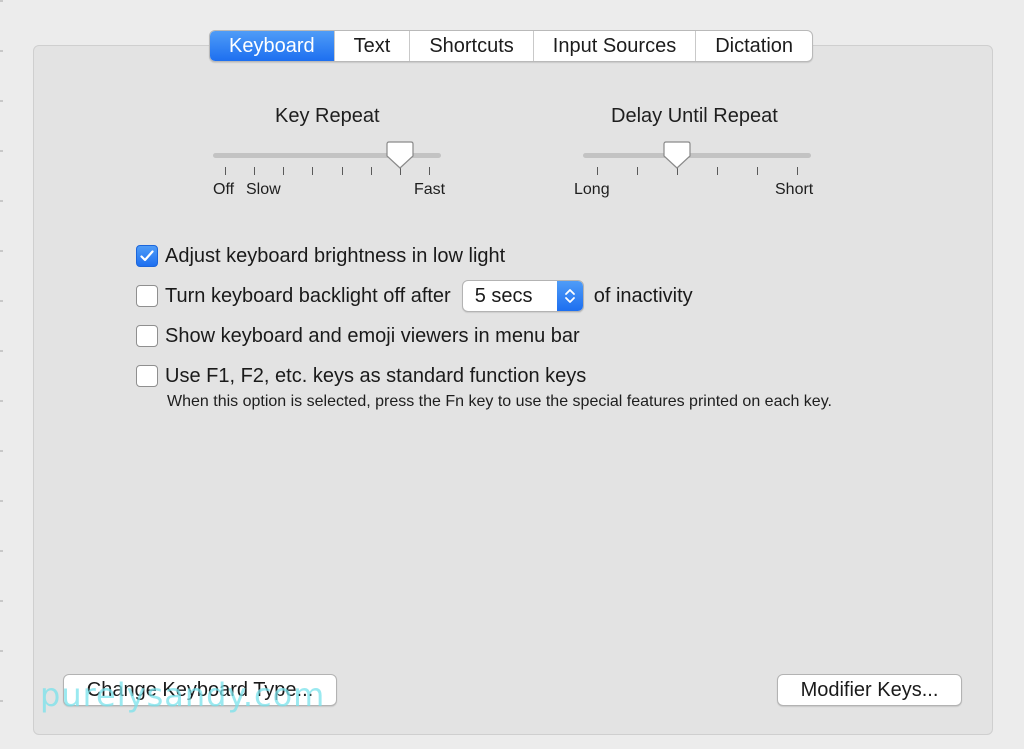 Image resolution: width=1024 pixels, height=749 pixels. I want to click on key-repeat-label-fast: Fast, so click(430, 189).